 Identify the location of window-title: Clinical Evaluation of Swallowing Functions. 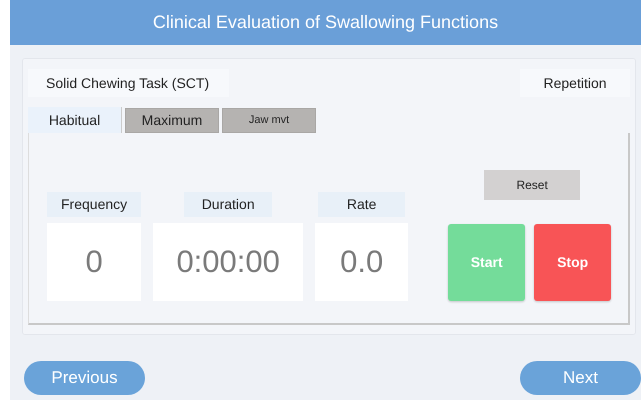
(325, 22).